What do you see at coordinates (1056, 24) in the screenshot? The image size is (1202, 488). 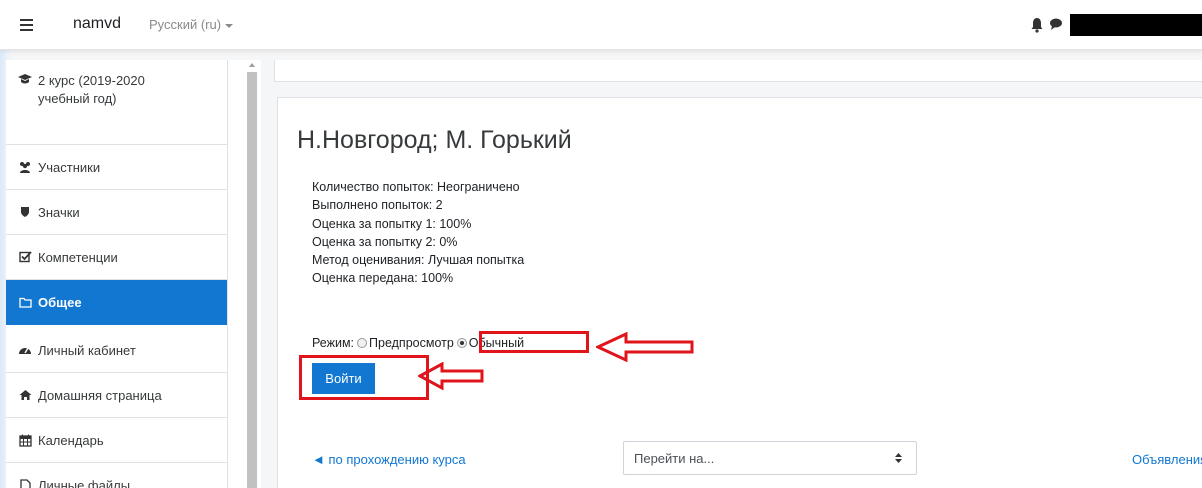 I see `chat-icon` at bounding box center [1056, 24].